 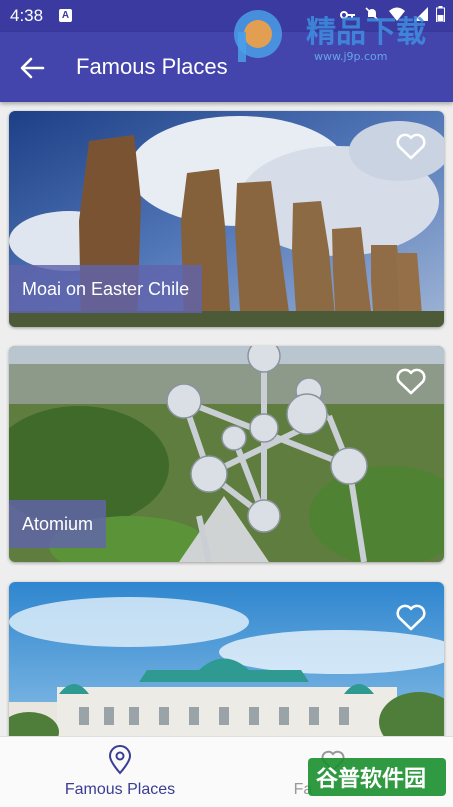 I want to click on watermark-bottom: 谷普软件园, so click(x=378, y=777).